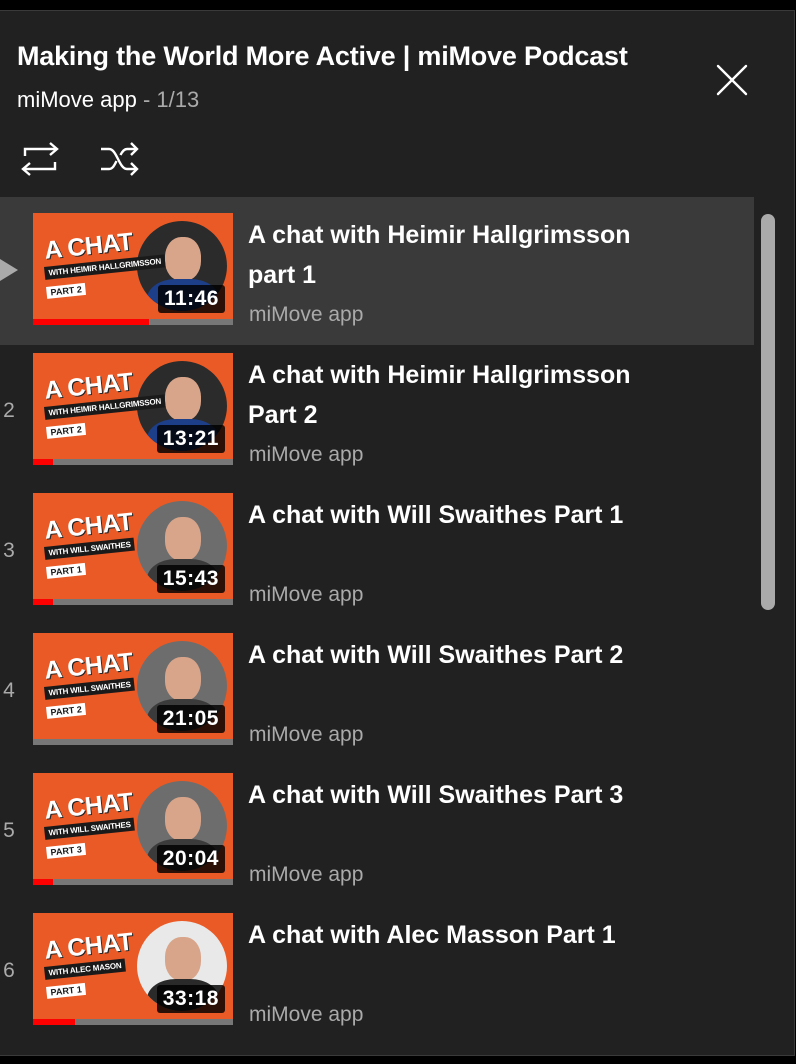 This screenshot has height=1064, width=796. I want to click on loop-playlist-button, so click(40, 159).